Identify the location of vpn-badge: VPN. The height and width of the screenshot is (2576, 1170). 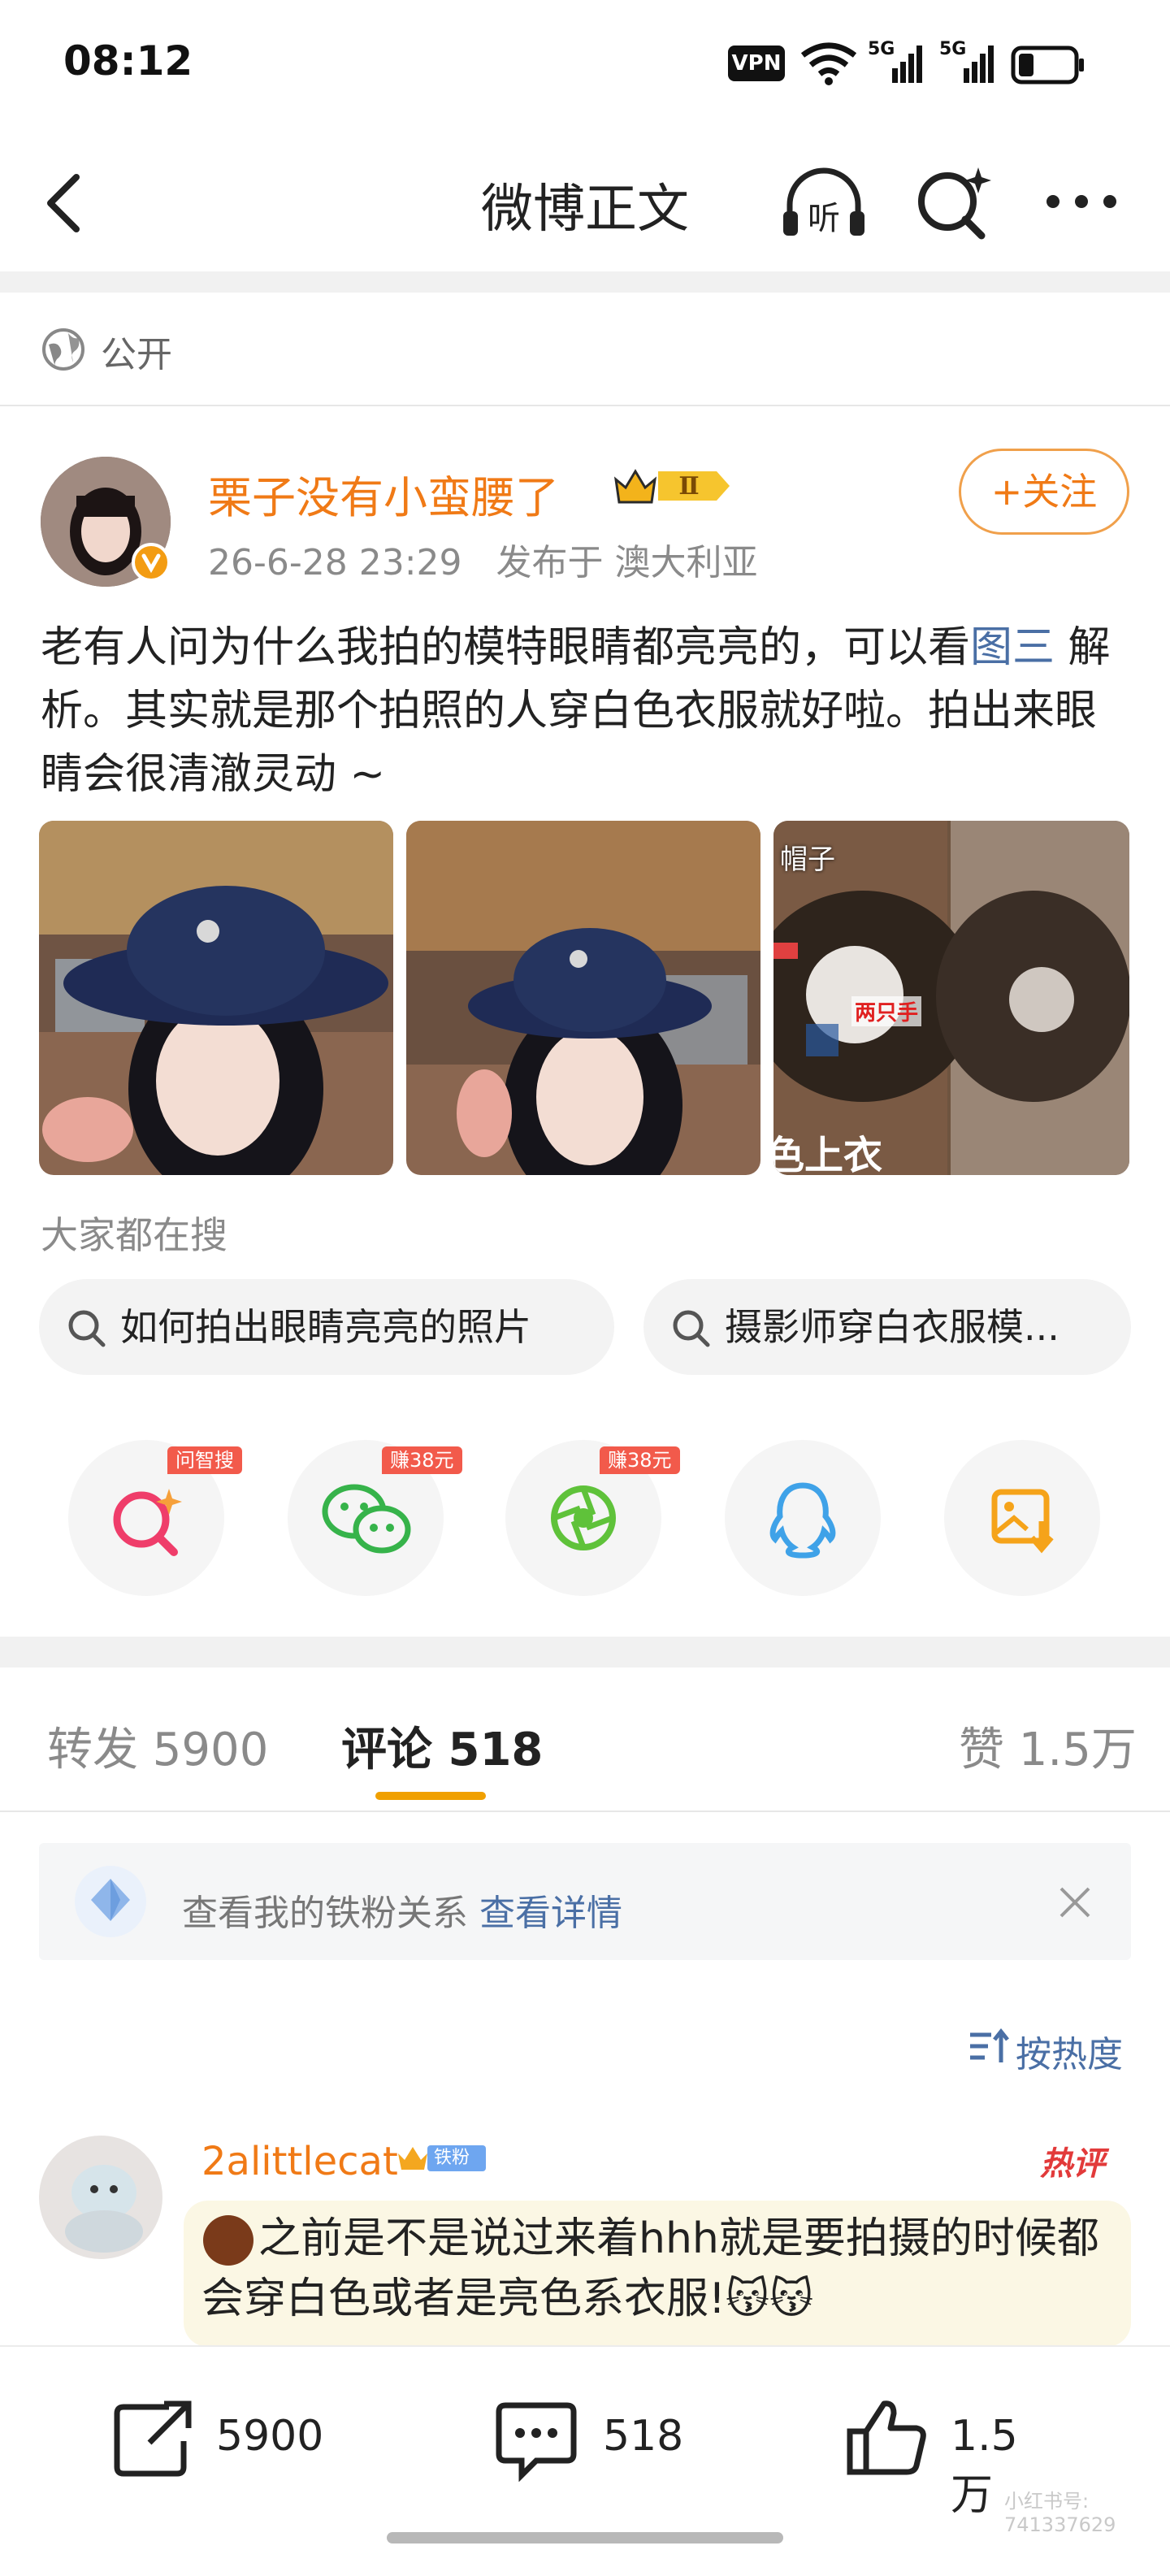
(756, 64).